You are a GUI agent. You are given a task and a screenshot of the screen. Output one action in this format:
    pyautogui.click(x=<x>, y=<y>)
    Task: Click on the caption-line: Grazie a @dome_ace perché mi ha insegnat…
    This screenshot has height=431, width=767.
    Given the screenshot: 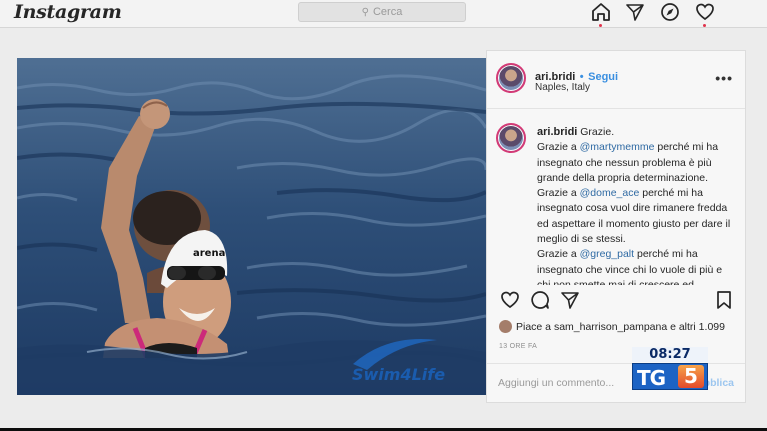 What is the action you would take?
    pyautogui.click(x=634, y=216)
    